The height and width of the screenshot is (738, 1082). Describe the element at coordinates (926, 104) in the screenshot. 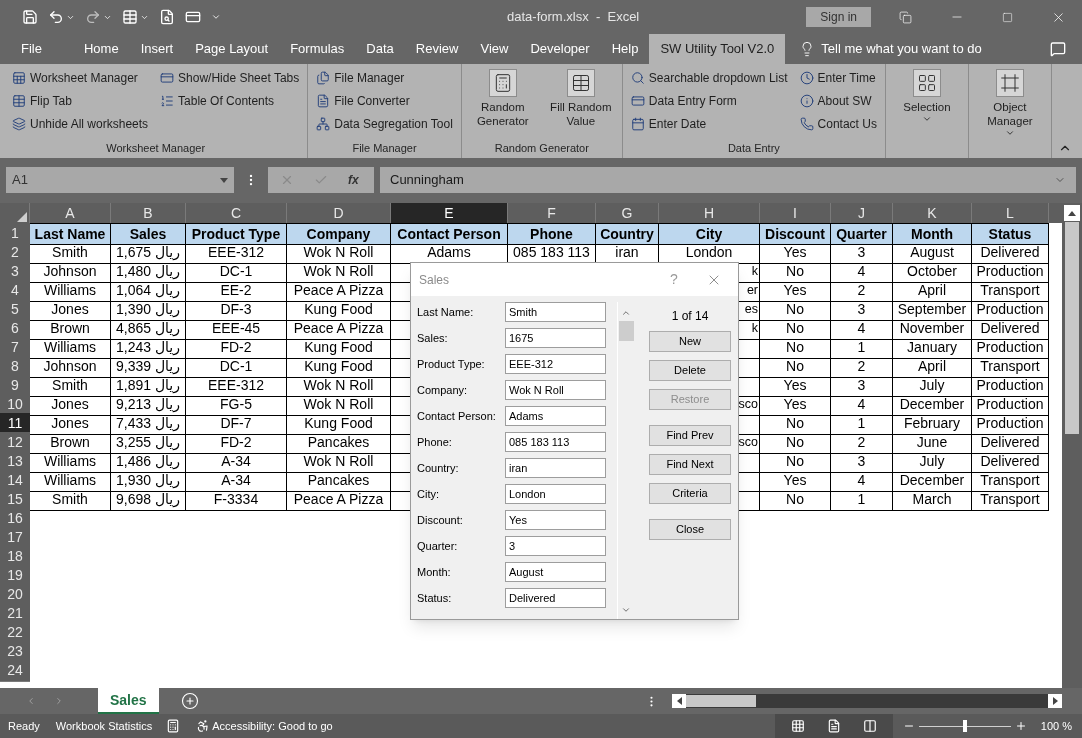

I see `ribbon-large-button: Selection` at that location.